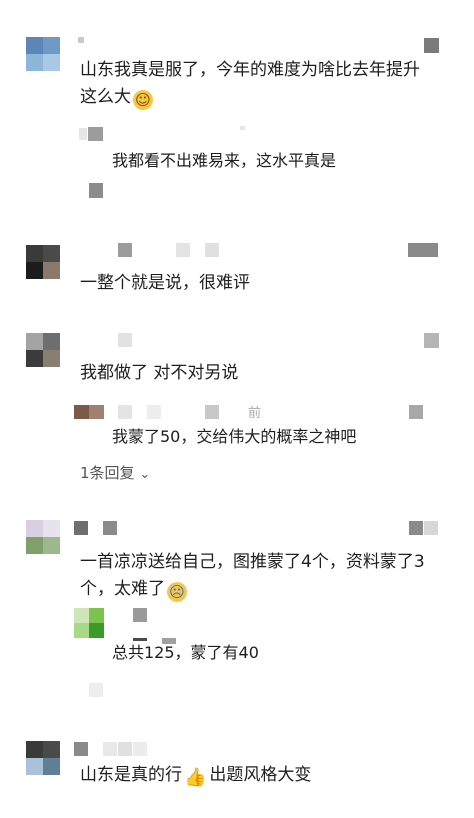 This screenshot has width=474, height=818. Describe the element at coordinates (133, 589) in the screenshot. I see `comment-text-cont: 个，太难了 ☹` at that location.